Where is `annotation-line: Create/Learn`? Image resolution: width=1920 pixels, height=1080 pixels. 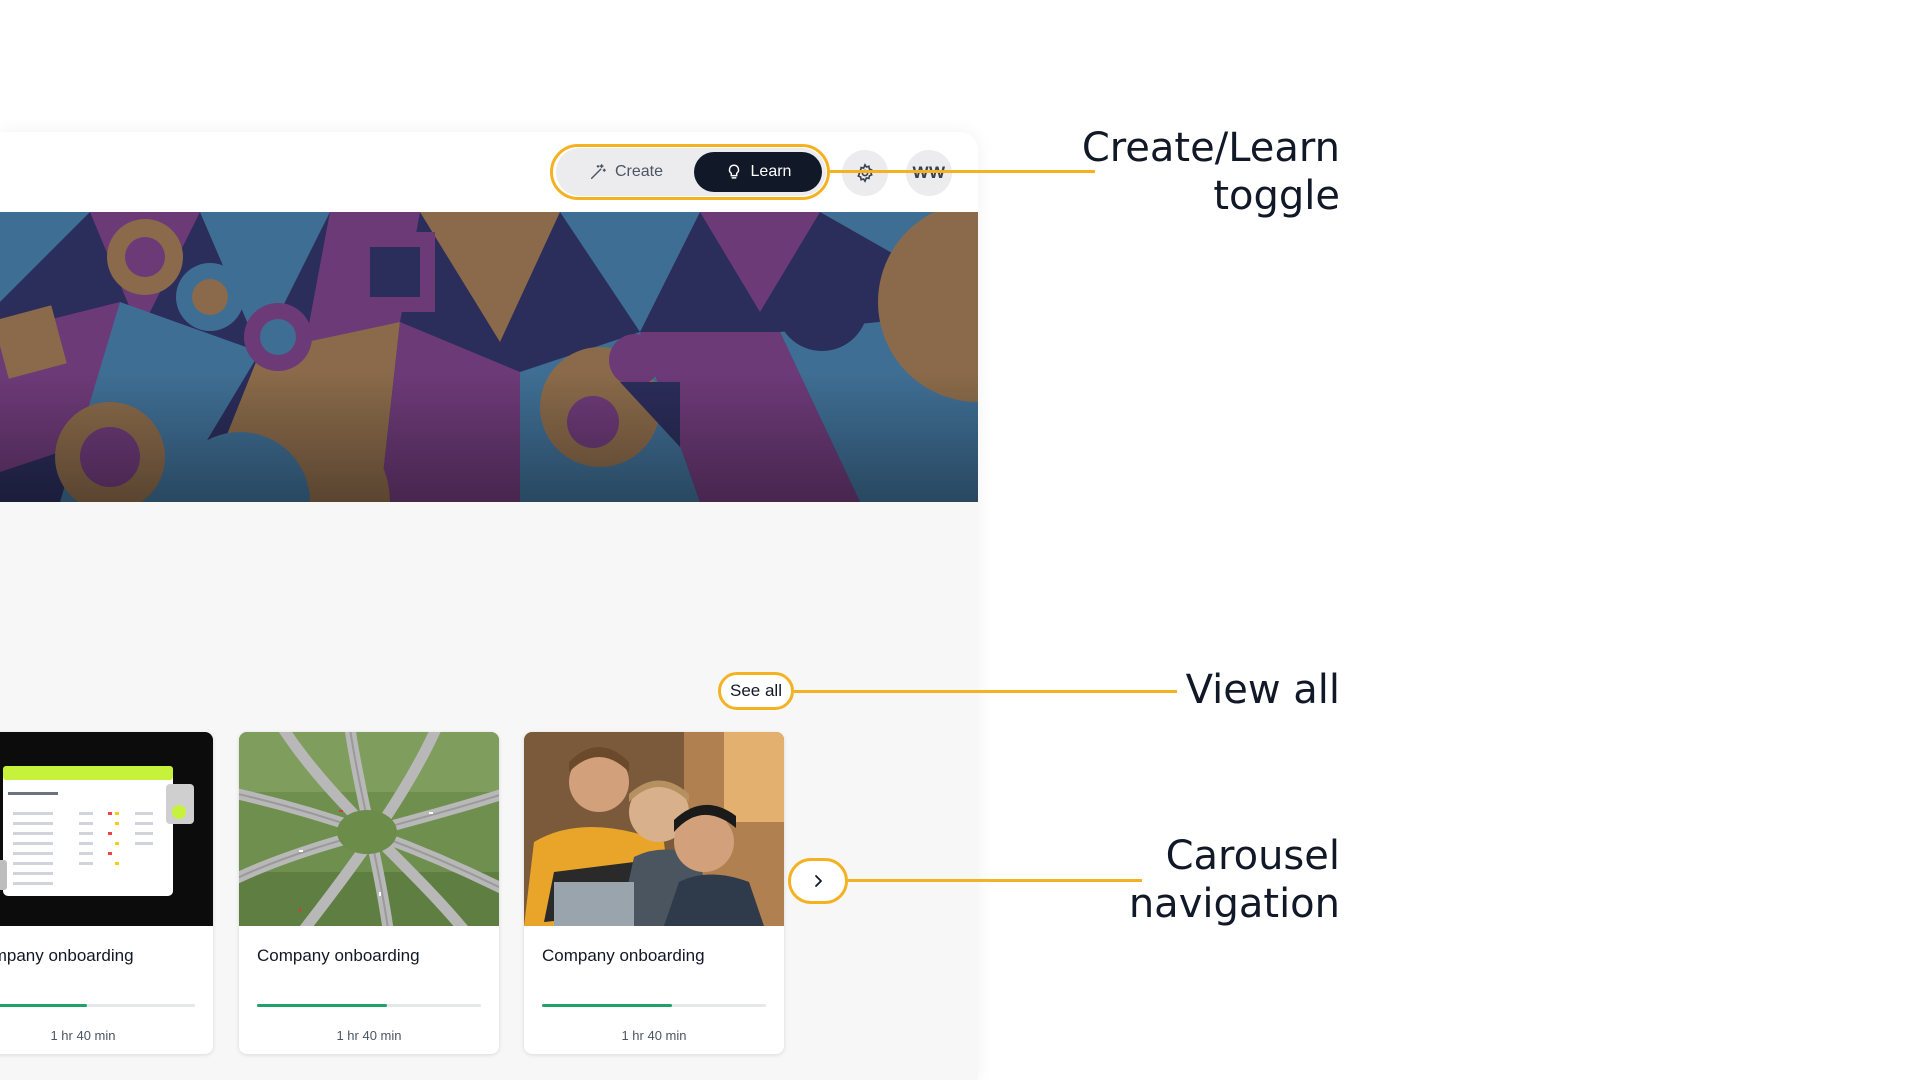
annotation-line: Create/Learn is located at coordinates (1210, 148).